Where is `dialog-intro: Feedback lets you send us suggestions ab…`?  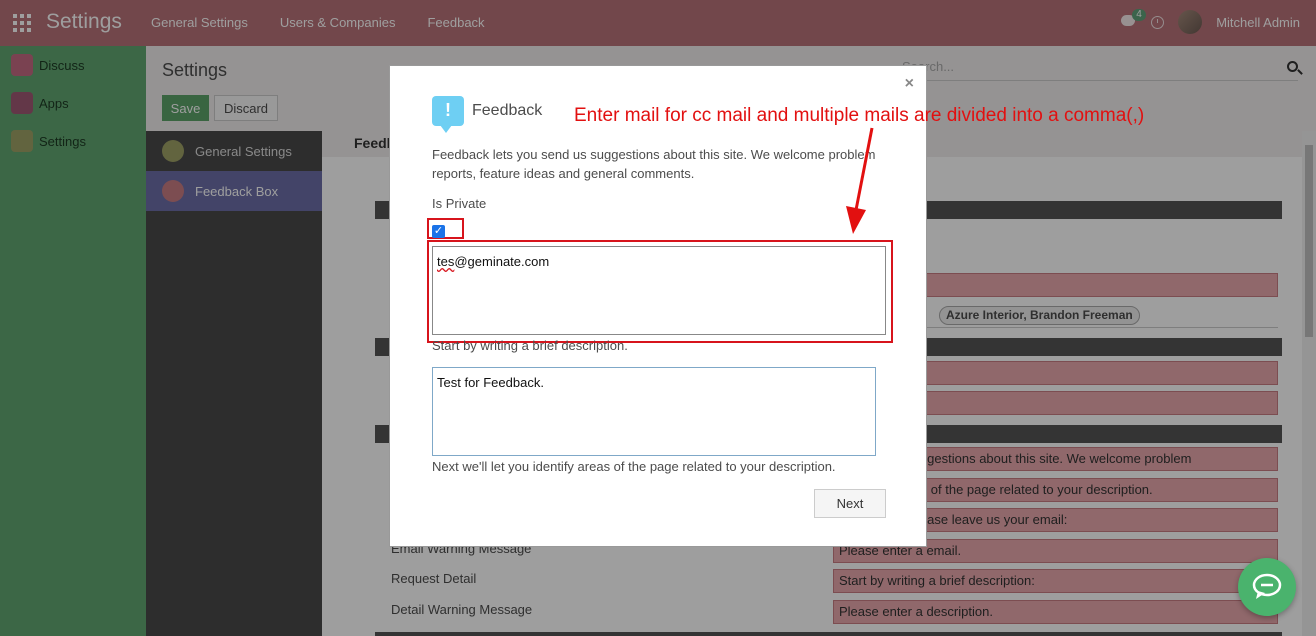 dialog-intro: Feedback lets you send us suggestions ab… is located at coordinates (654, 164).